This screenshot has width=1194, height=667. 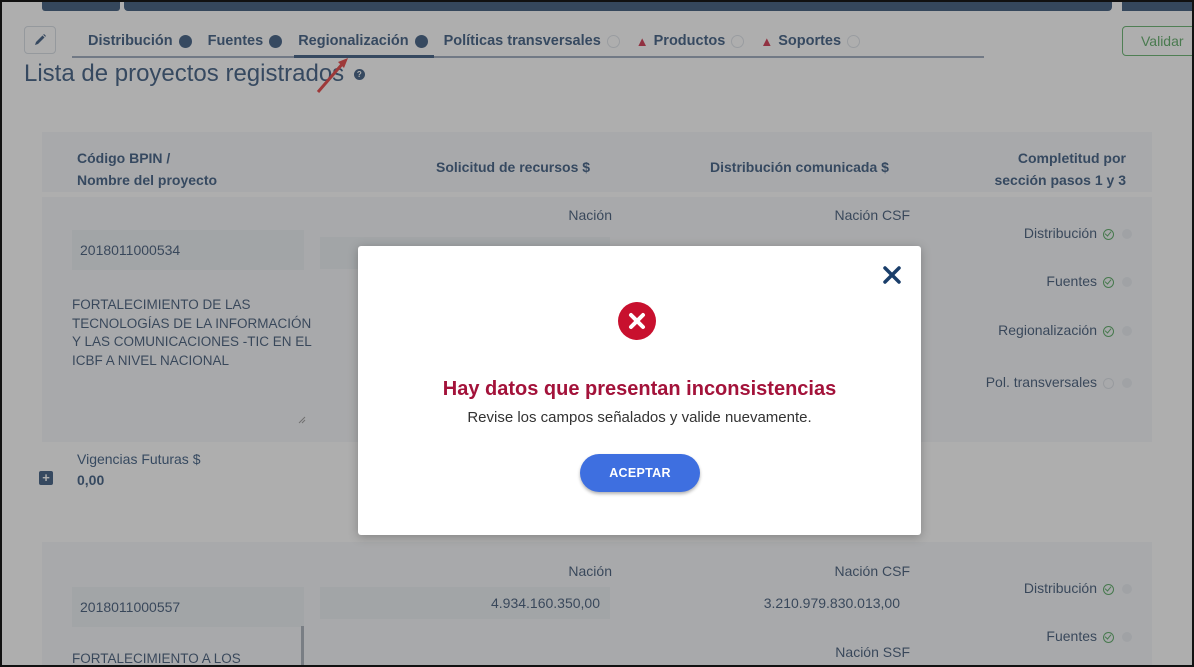 What do you see at coordinates (640, 473) in the screenshot?
I see `accept-button: ACEPTAR` at bounding box center [640, 473].